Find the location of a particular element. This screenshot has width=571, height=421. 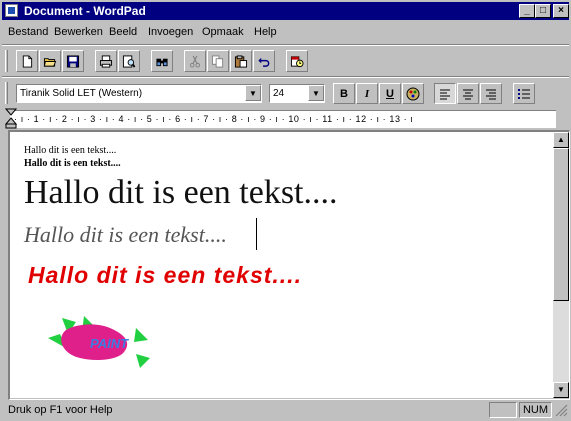

align-center-icon is located at coordinates (468, 94).